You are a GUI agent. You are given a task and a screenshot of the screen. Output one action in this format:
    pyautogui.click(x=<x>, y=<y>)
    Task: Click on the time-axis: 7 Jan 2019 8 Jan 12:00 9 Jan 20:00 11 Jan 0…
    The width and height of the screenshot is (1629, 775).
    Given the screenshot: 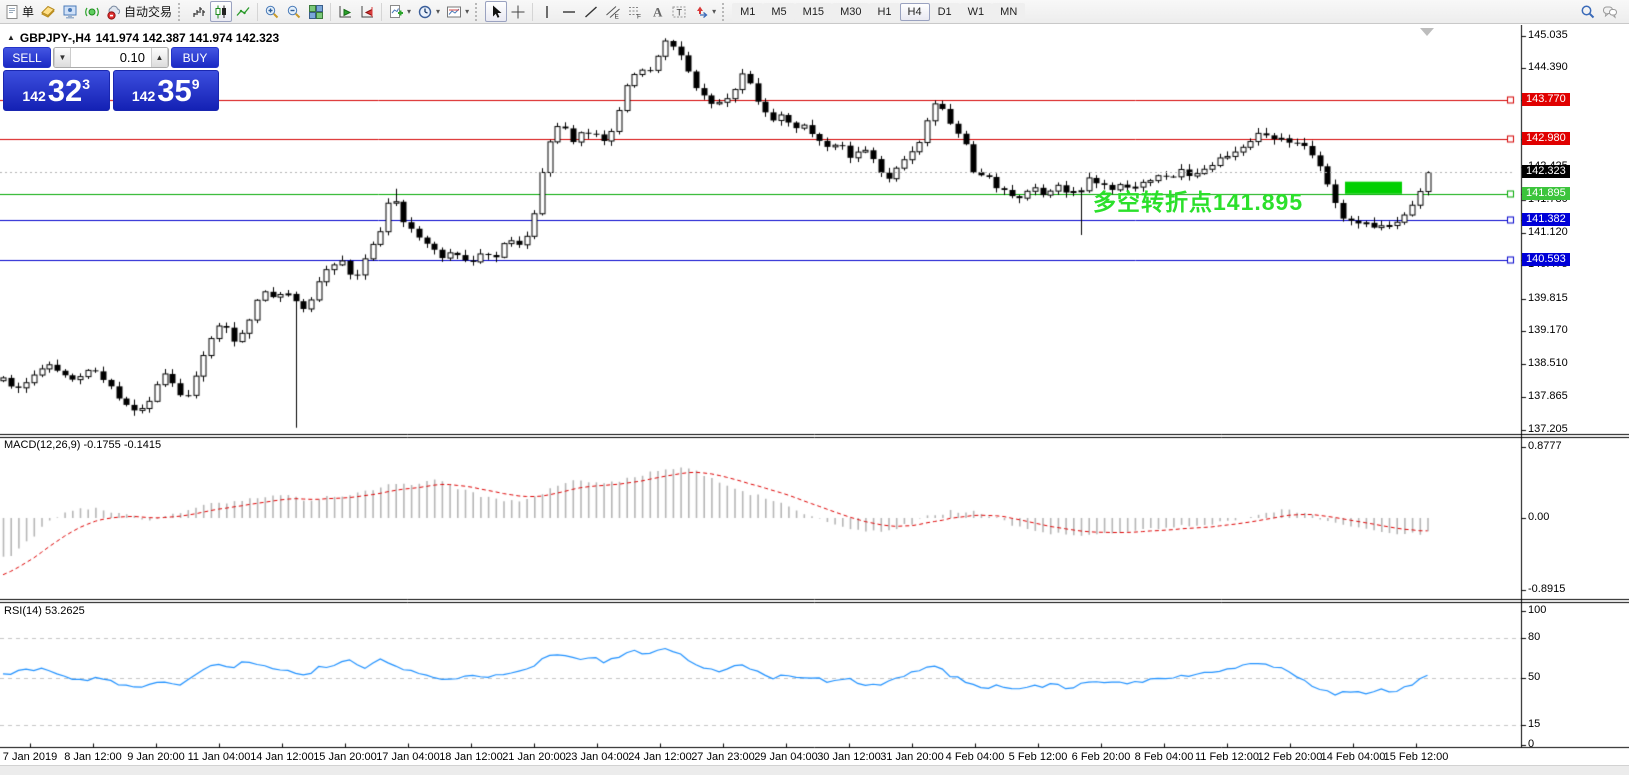 What is the action you would take?
    pyautogui.click(x=760, y=757)
    